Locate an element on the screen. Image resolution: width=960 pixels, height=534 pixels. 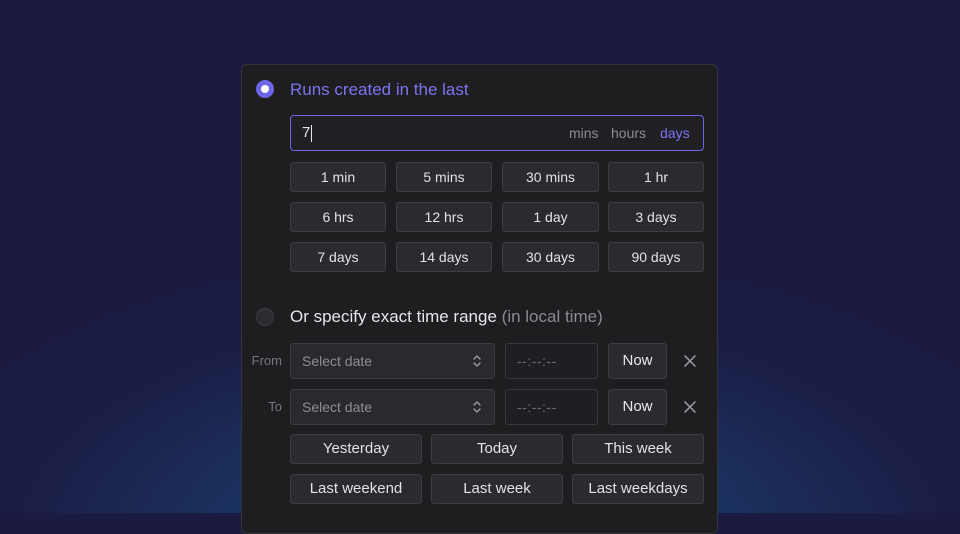
preset-button: 1 min is located at coordinates (338, 177).